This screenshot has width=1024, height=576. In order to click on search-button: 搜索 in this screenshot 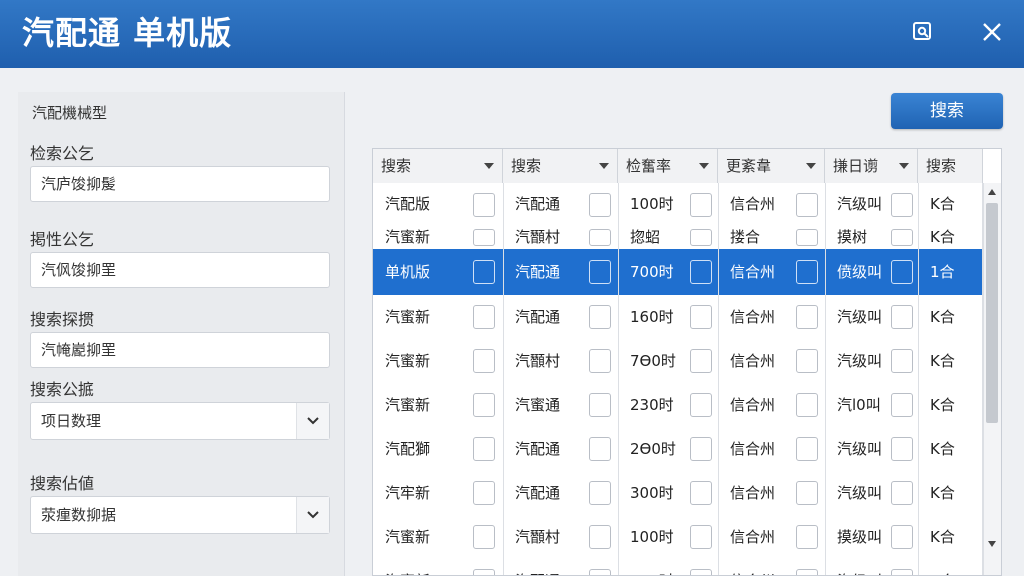, I will do `click(947, 111)`.